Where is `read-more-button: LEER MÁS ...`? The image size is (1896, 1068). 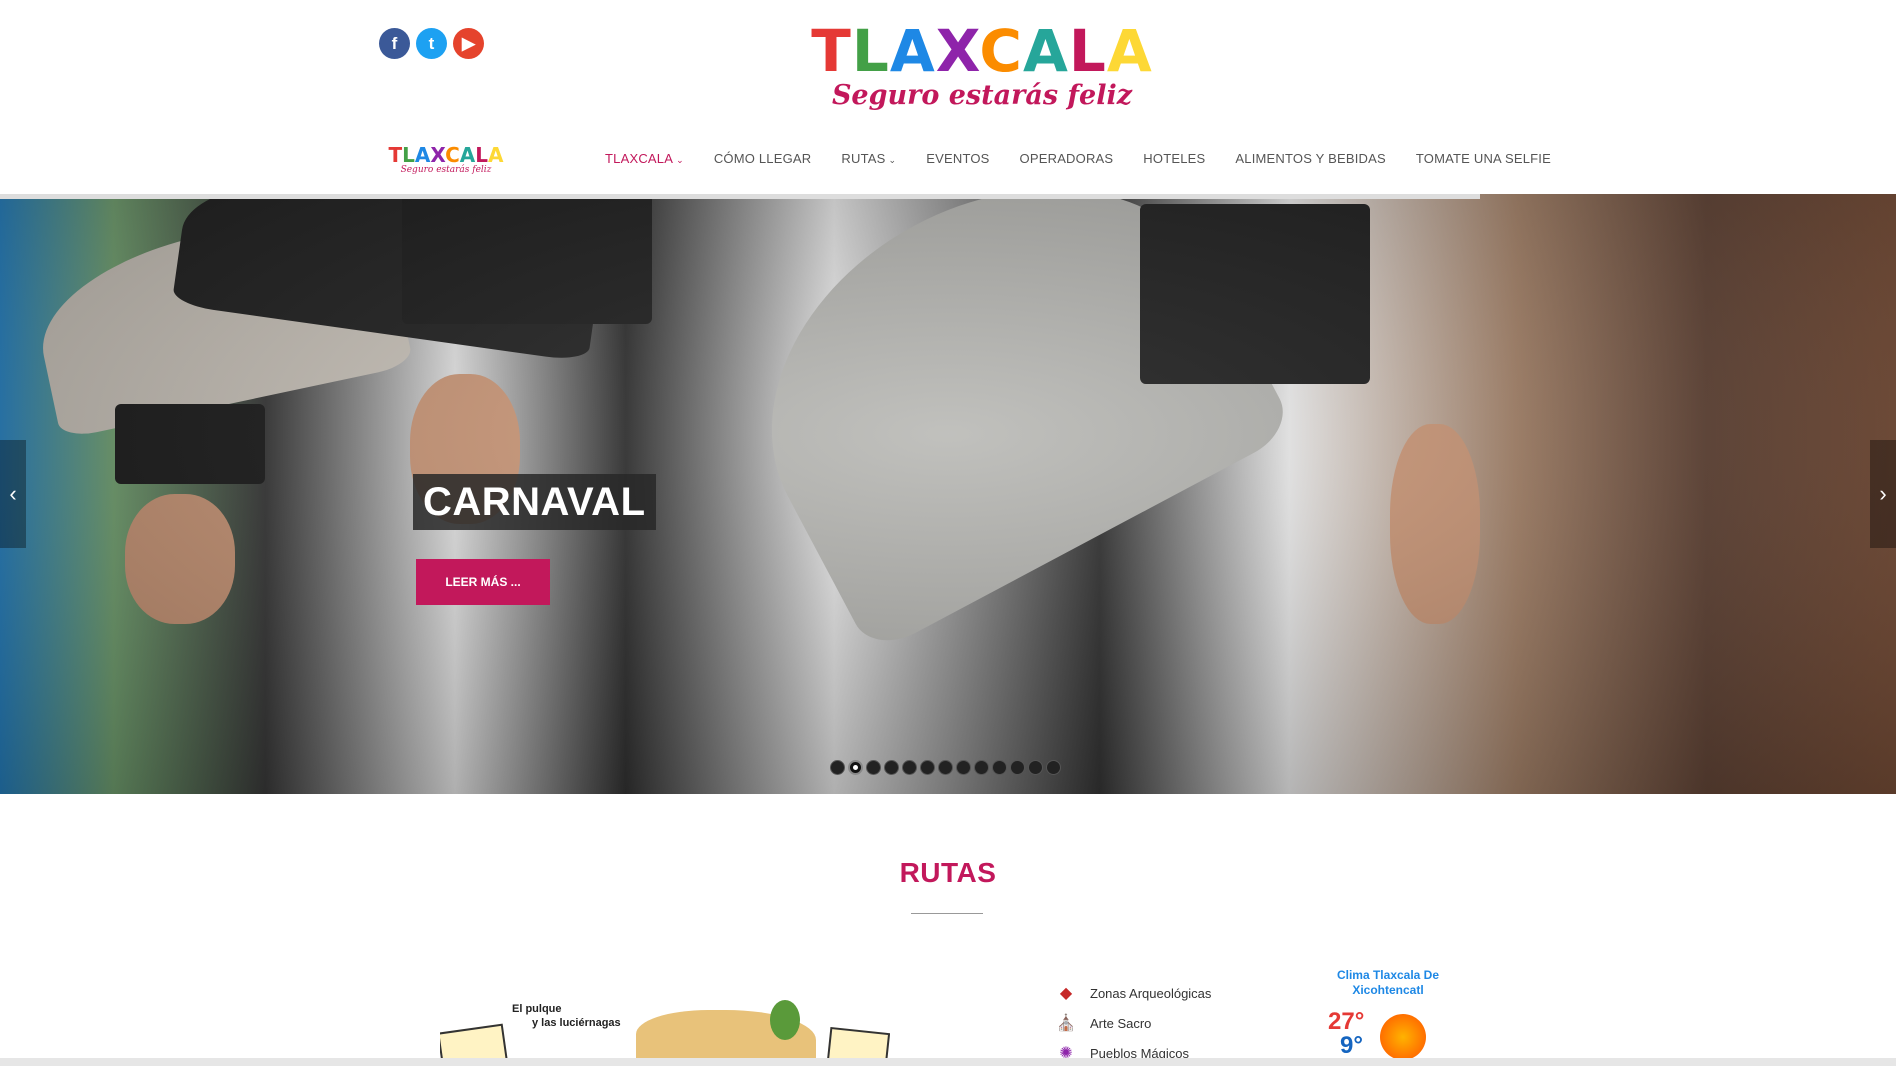
read-more-button: LEER MÁS ... is located at coordinates (483, 582).